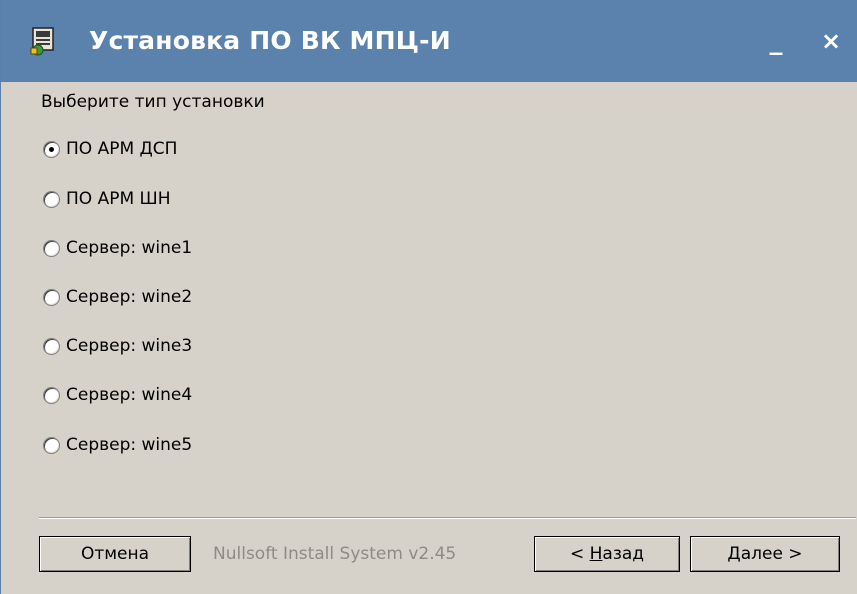 The image size is (857, 594). Describe the element at coordinates (122, 149) in the screenshot. I see `radio-label: ПО АРМ ДСП` at that location.